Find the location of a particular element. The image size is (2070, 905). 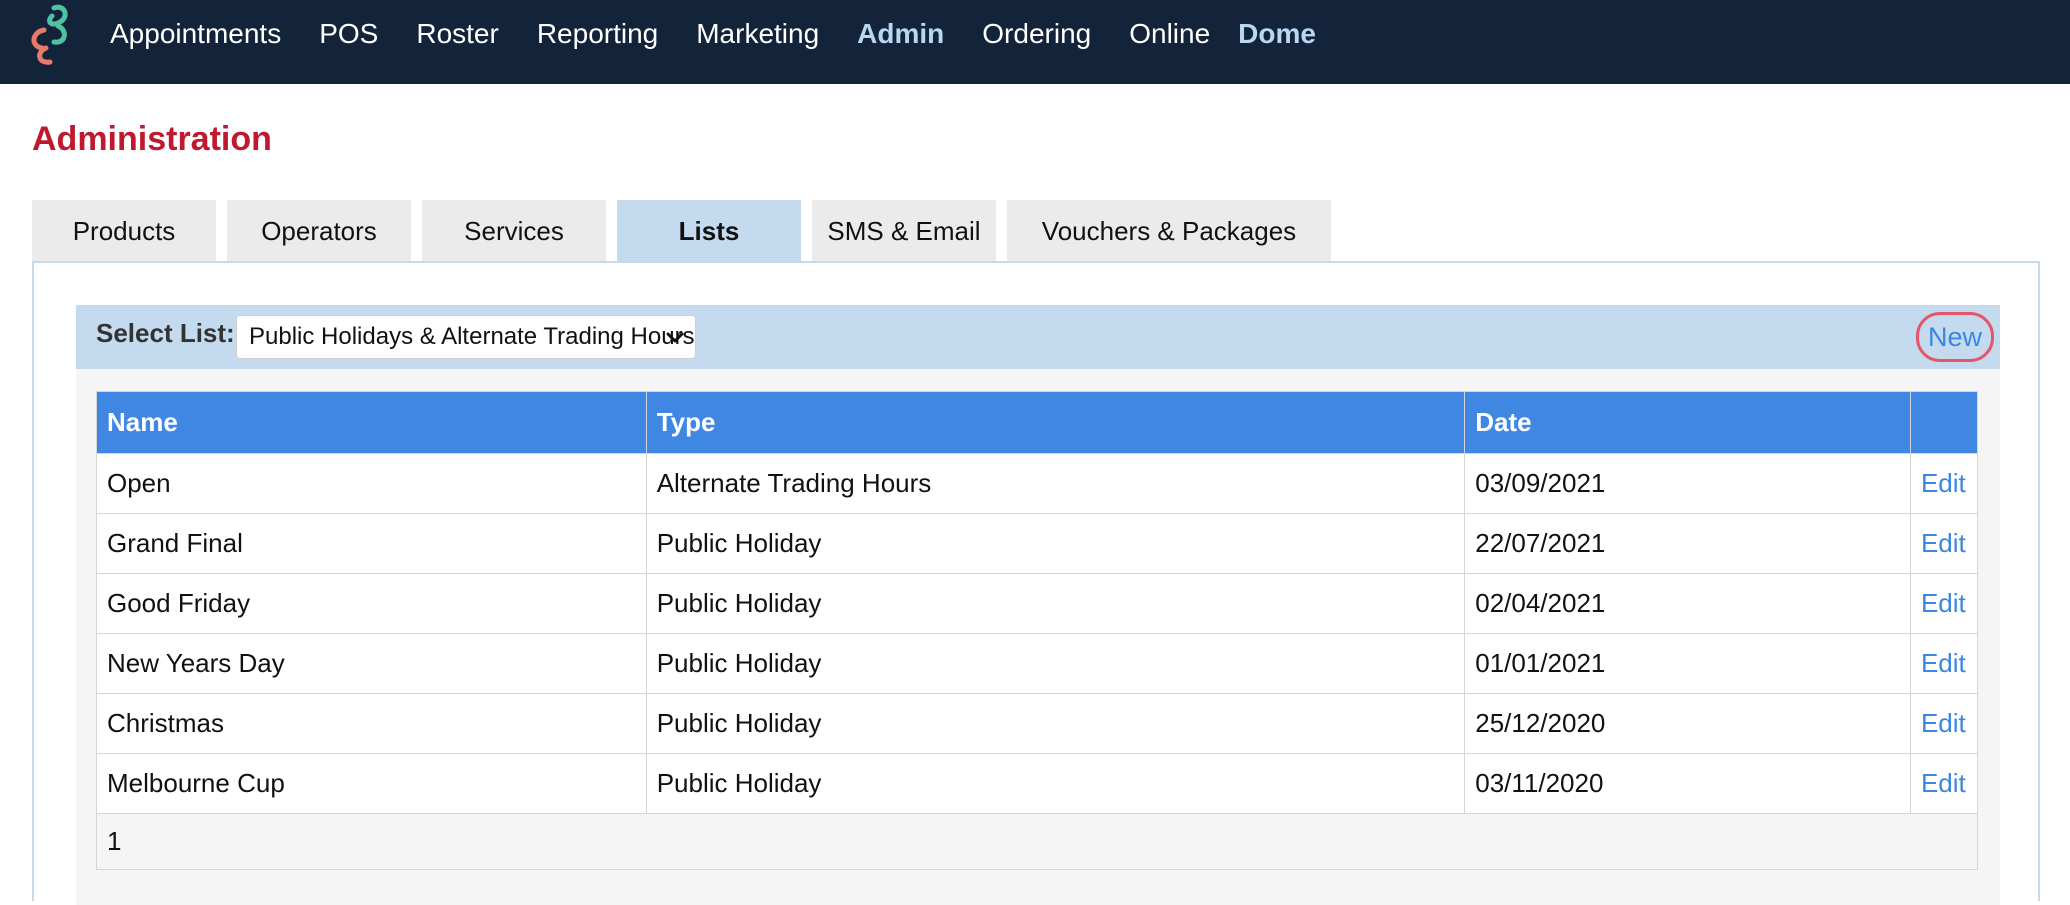

nav-item-admin: Admin is located at coordinates (900, 34).